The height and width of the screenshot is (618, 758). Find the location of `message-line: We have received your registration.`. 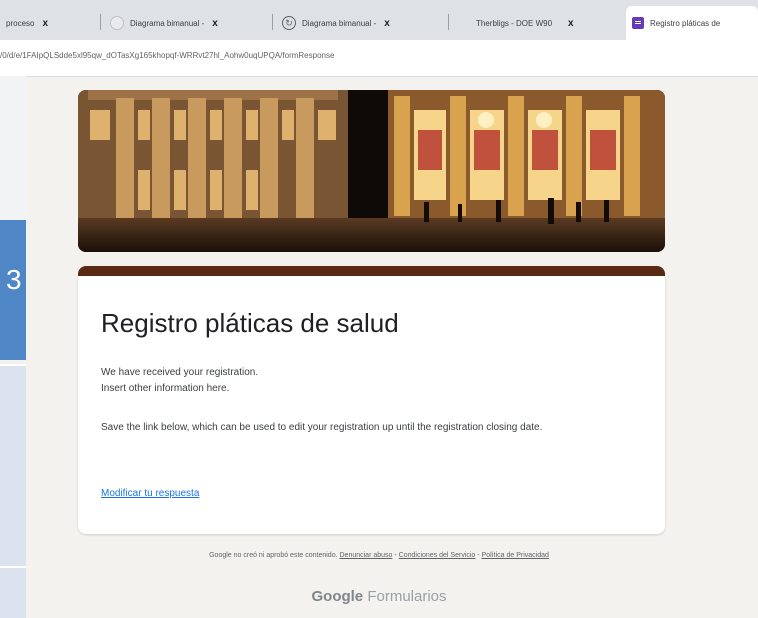

message-line: We have received your registration. is located at coordinates (180, 372).